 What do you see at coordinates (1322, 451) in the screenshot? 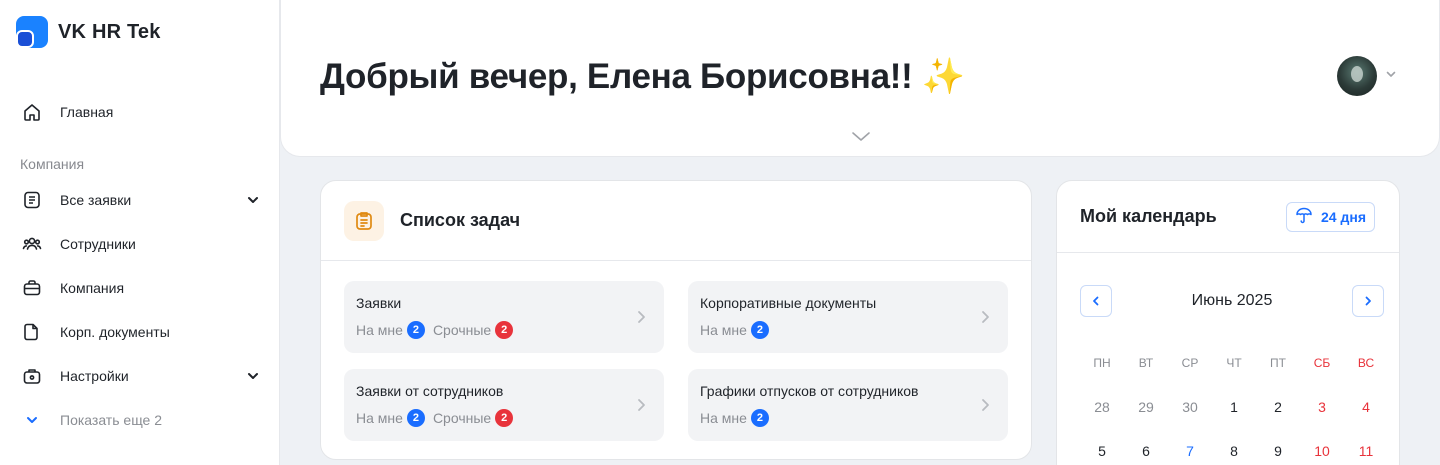
I see `calendar-day: 10` at bounding box center [1322, 451].